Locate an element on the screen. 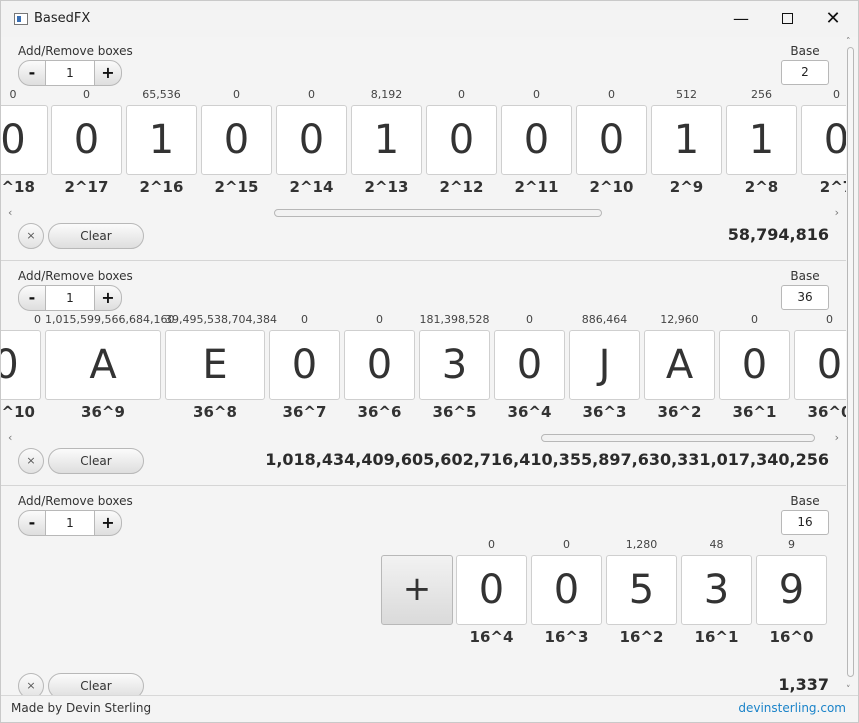 Image resolution: width=859 pixels, height=723 pixels. digit-box: 5 is located at coordinates (641, 590).